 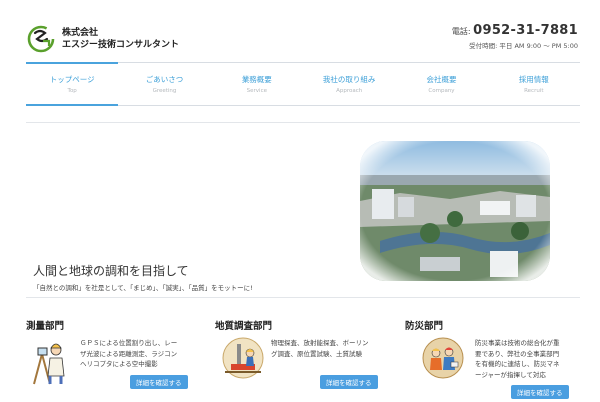 I want to click on nav-item-top: トップページ Top, so click(x=72, y=84).